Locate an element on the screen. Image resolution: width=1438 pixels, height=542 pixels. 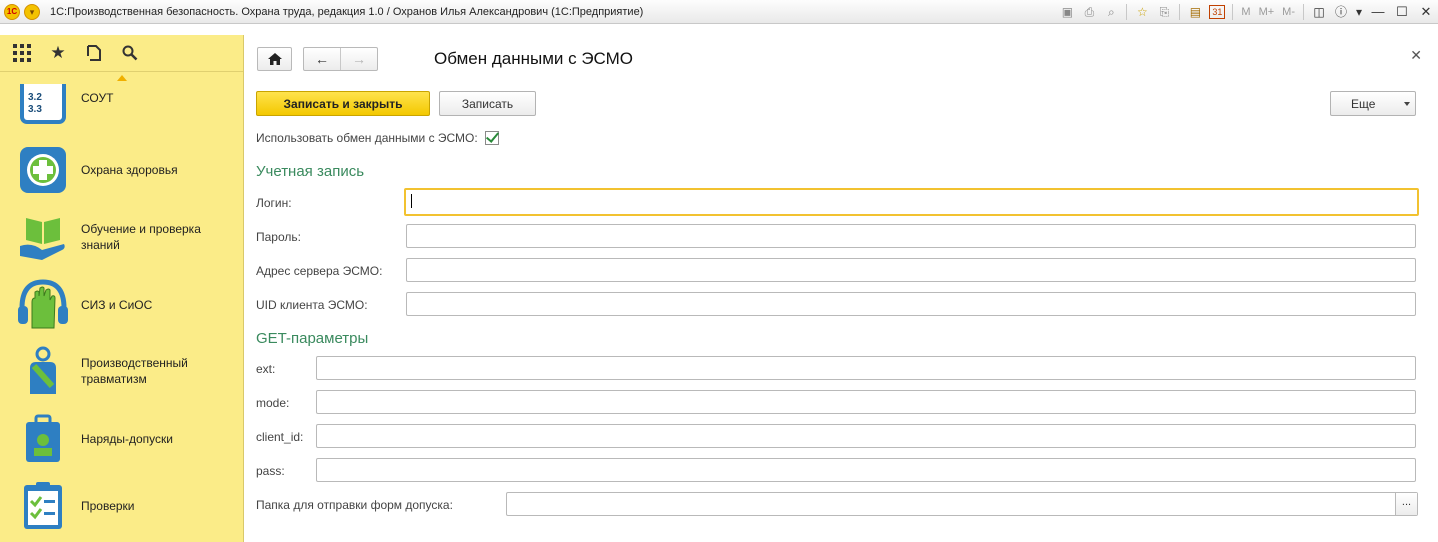
section-item-permits: Наряды-допуски is located at coordinates (121, 439).